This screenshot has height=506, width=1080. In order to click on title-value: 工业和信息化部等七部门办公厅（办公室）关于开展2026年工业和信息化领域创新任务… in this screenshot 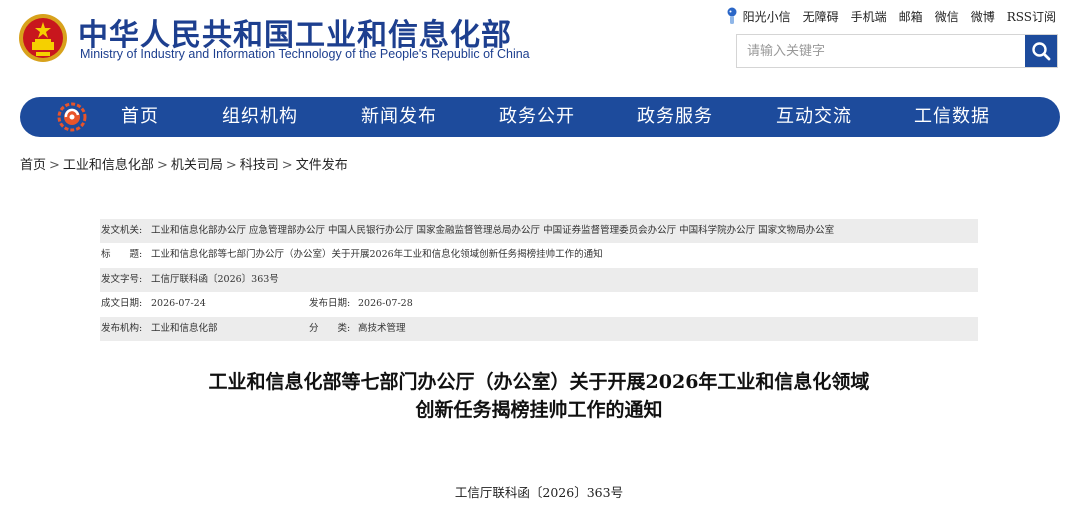, I will do `click(377, 255)`.